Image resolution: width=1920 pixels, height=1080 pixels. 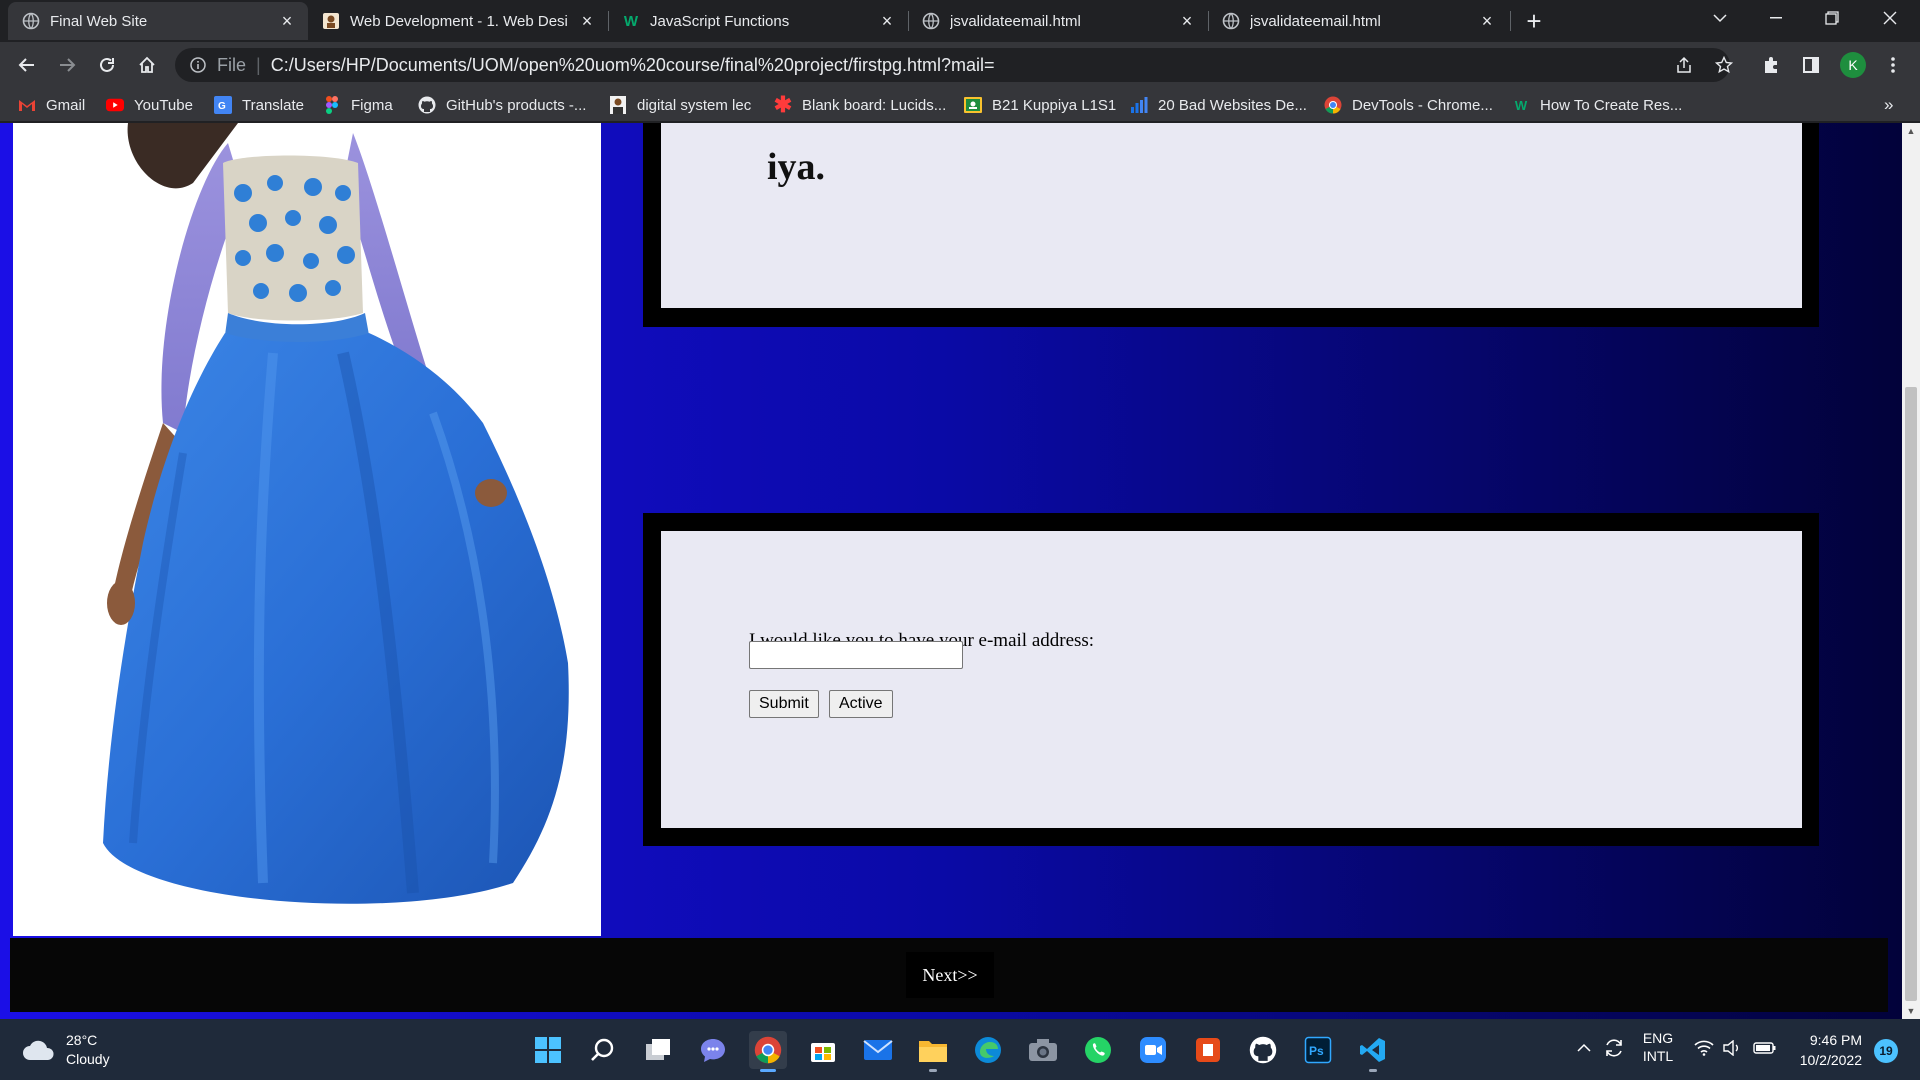 I want to click on bookmark-label: B21 Kuppiya L1S1, so click(x=1054, y=105).